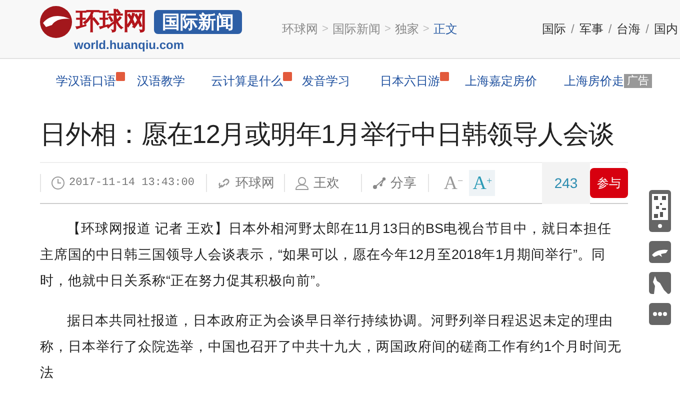 The image size is (680, 412). What do you see at coordinates (129, 45) in the screenshot?
I see `site-url: world.huanqiu.com` at bounding box center [129, 45].